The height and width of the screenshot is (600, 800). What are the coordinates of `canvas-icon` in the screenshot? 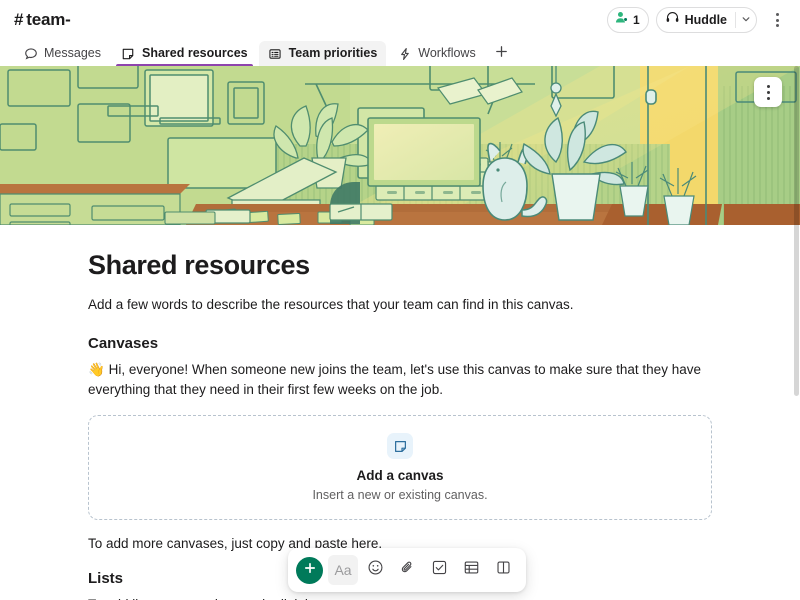 It's located at (128, 53).